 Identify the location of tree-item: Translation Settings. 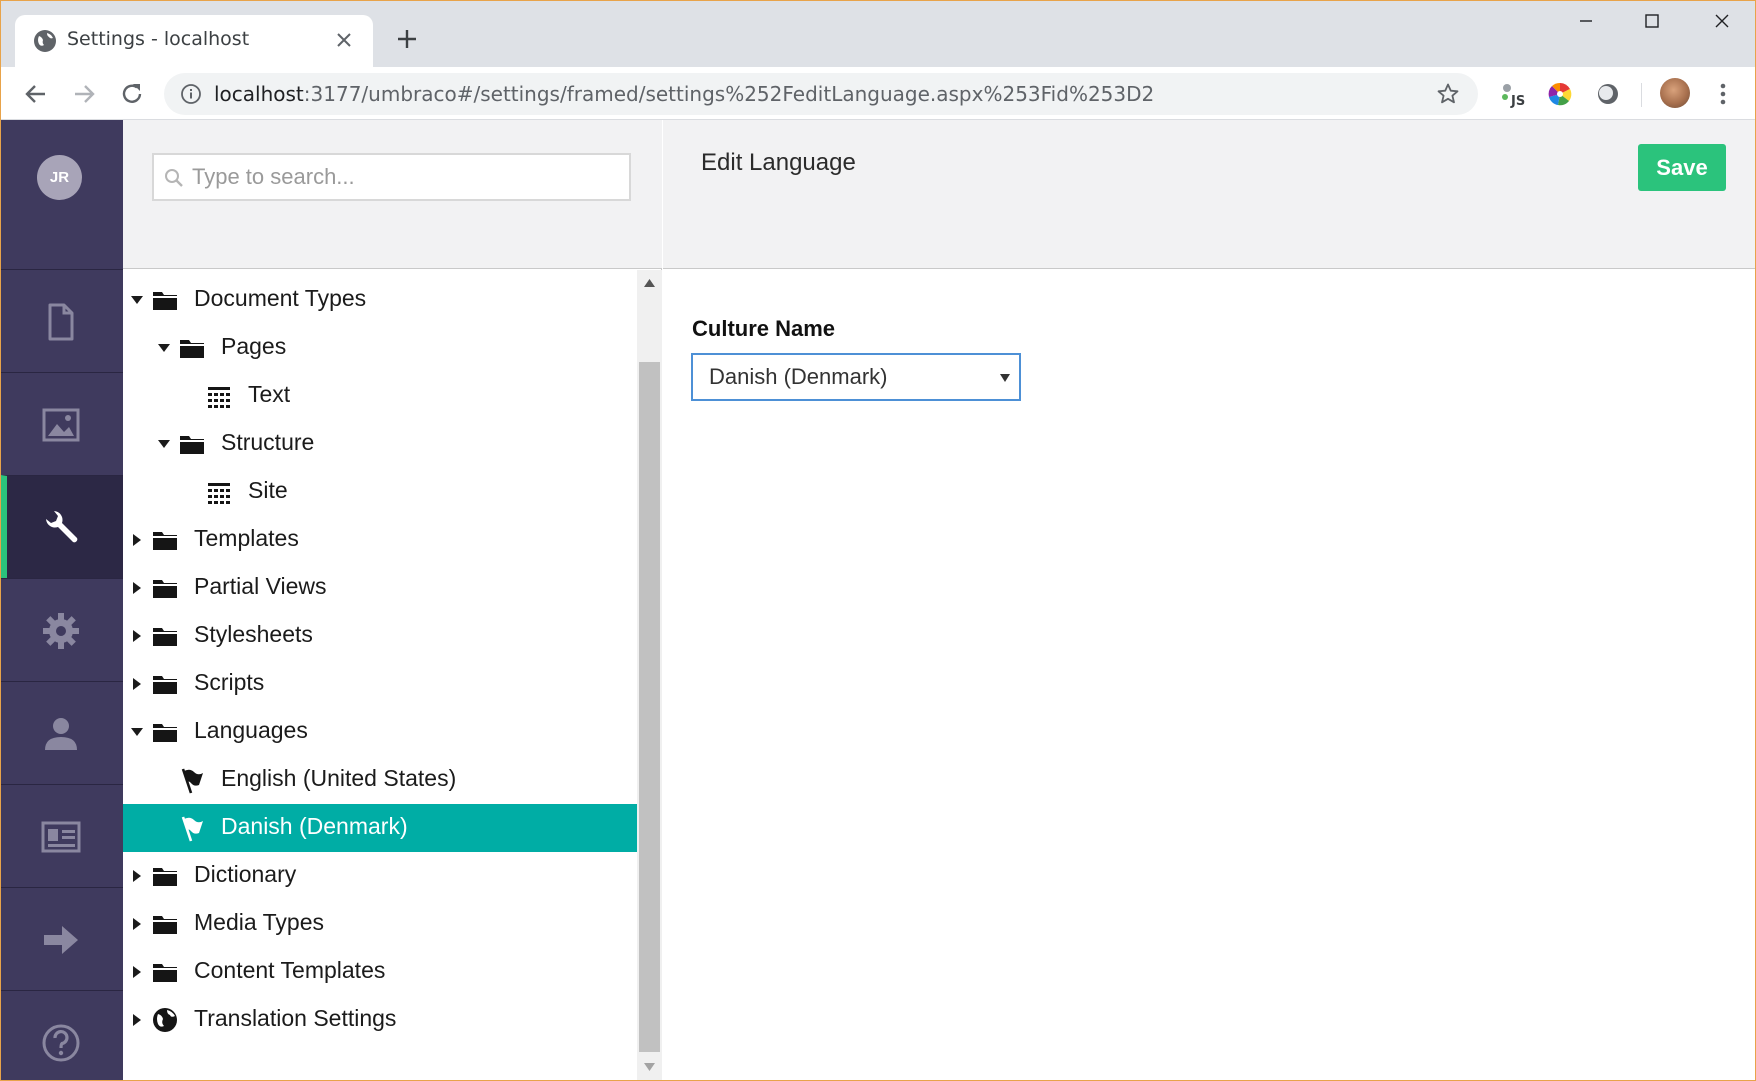
(380, 1020).